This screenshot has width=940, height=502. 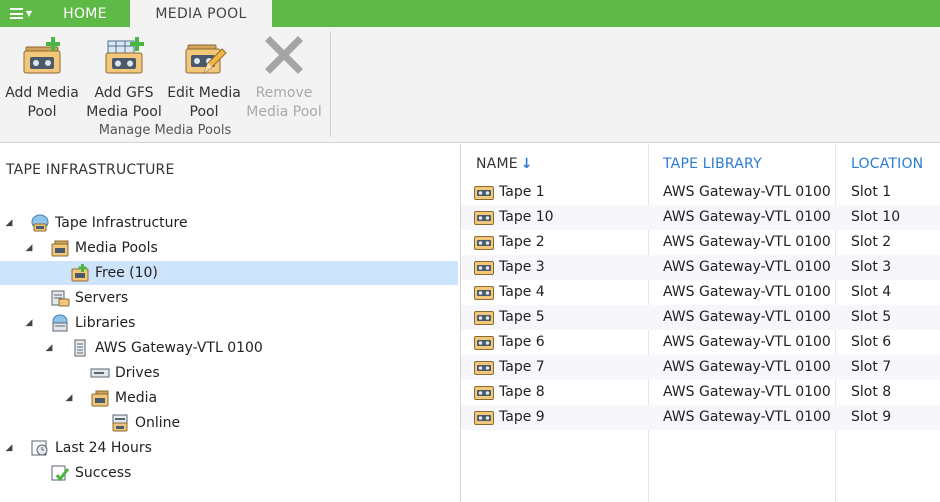 I want to click on tree-item-servers: Servers, so click(x=229, y=298).